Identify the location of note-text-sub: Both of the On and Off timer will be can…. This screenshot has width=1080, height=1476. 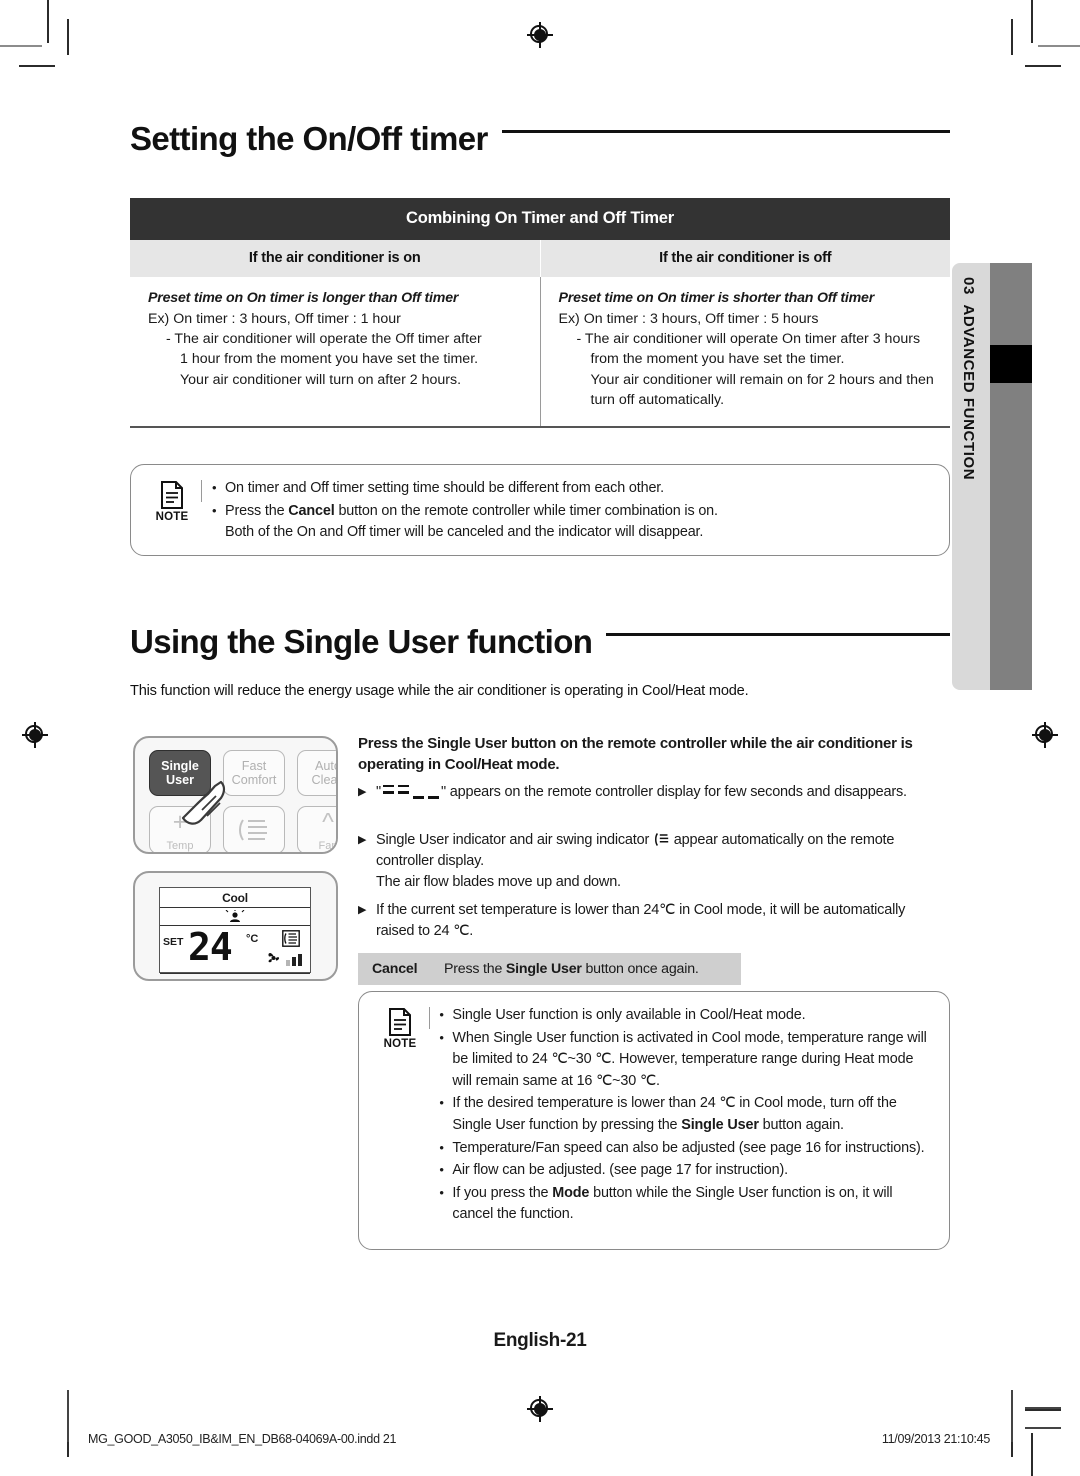
(464, 532).